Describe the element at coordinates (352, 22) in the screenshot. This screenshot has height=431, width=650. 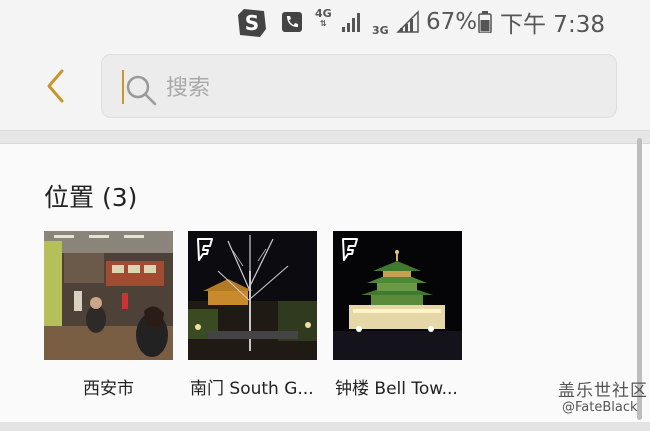
I see `signal-icon` at that location.